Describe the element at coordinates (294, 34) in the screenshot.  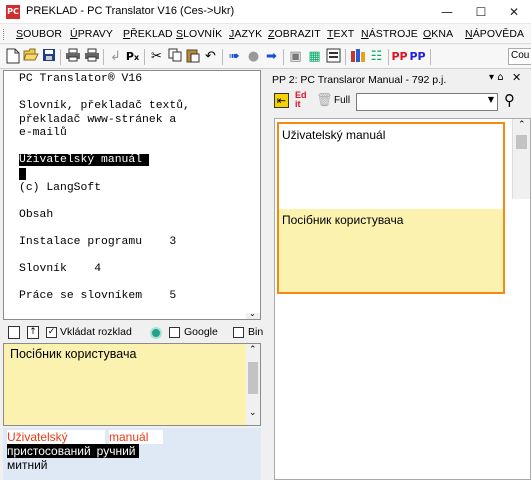
I see `menu-zobrazit: ZOBRAZIT` at that location.